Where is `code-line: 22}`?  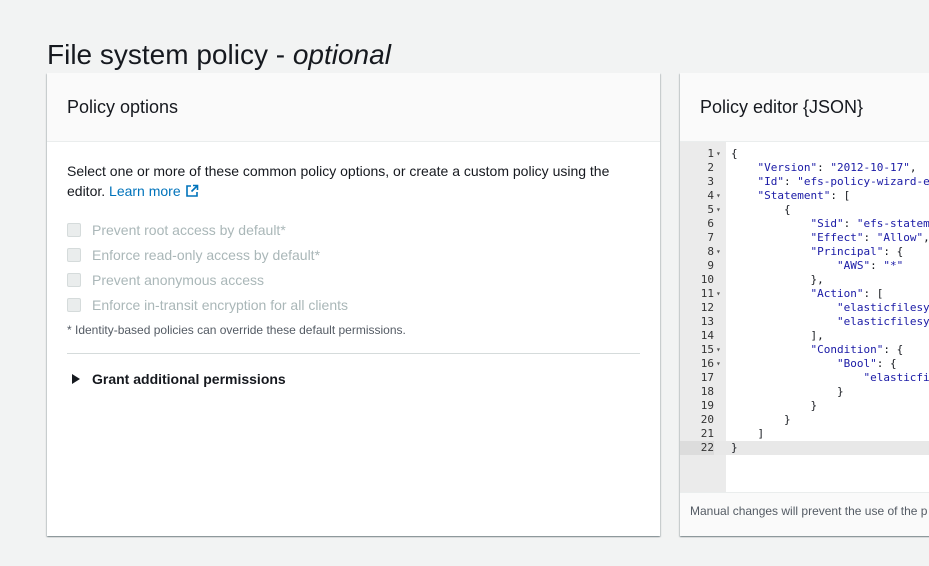 code-line: 22} is located at coordinates (804, 448).